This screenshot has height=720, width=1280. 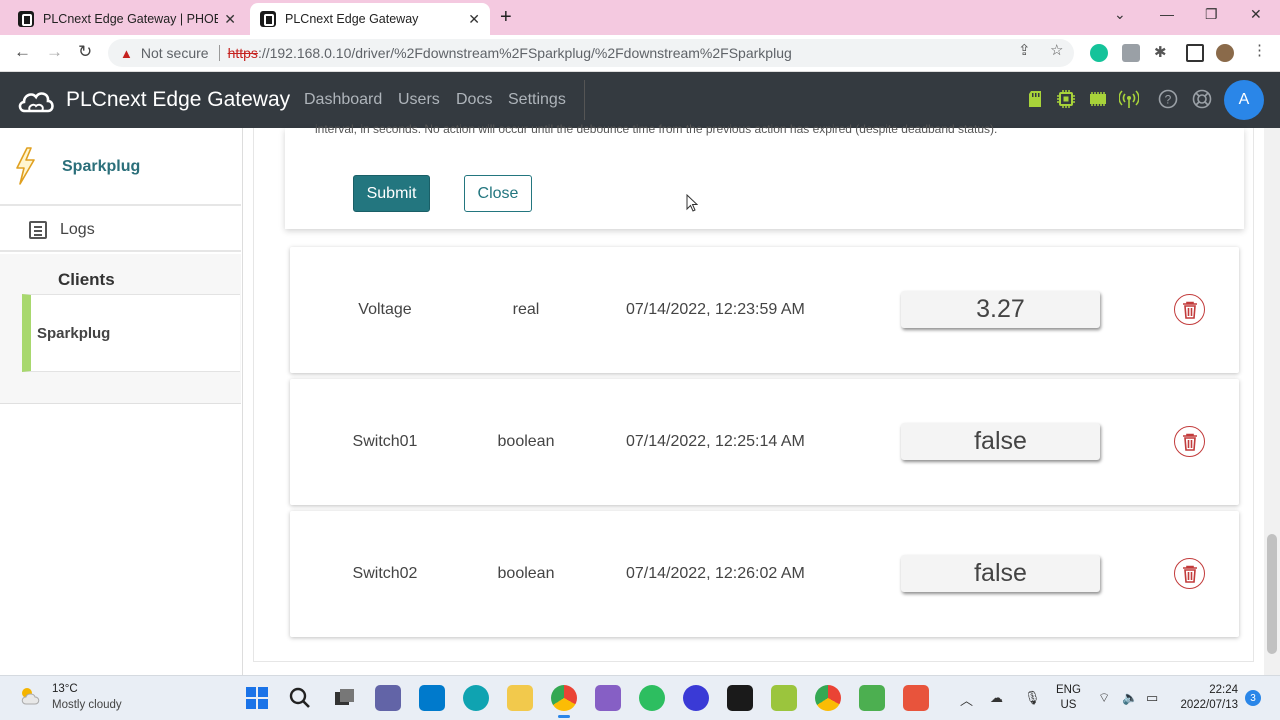 What do you see at coordinates (1032, 698) in the screenshot?
I see `microphone-icon: 🎙` at bounding box center [1032, 698].